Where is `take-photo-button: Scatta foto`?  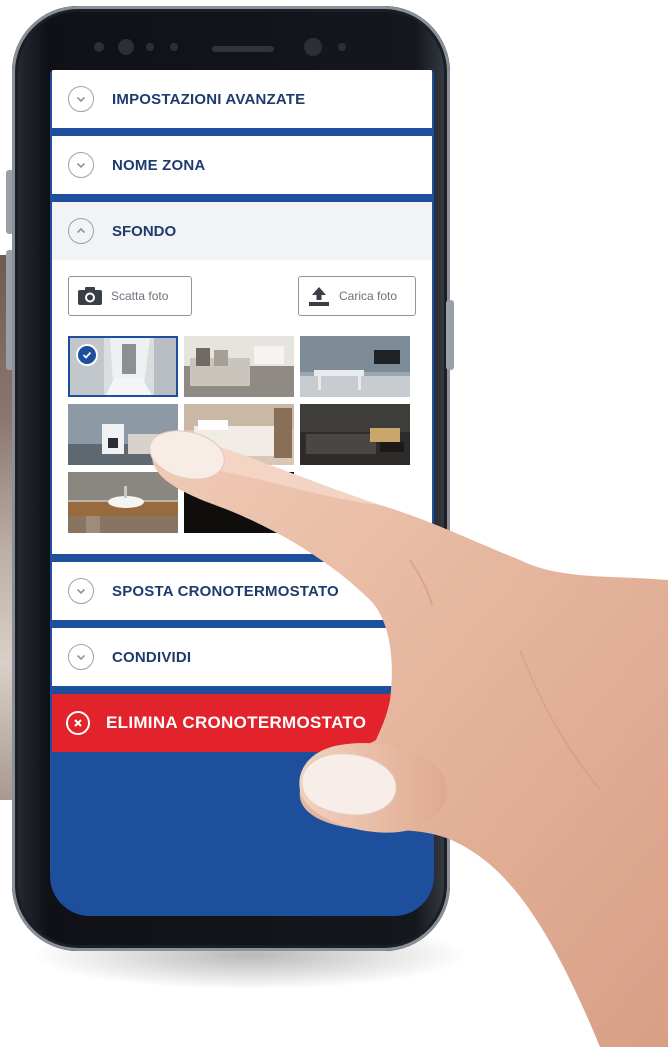 take-photo-button: Scatta foto is located at coordinates (130, 296).